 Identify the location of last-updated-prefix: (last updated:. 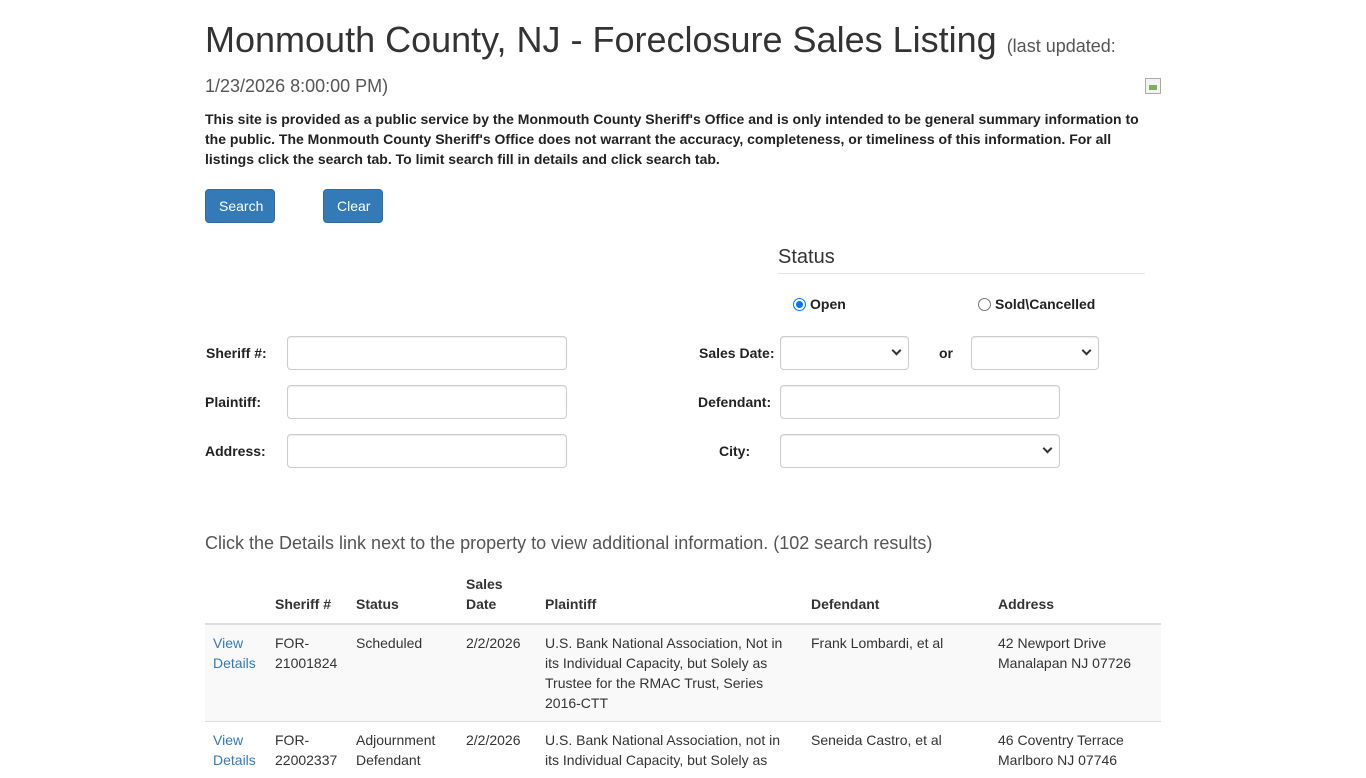
(1061, 46).